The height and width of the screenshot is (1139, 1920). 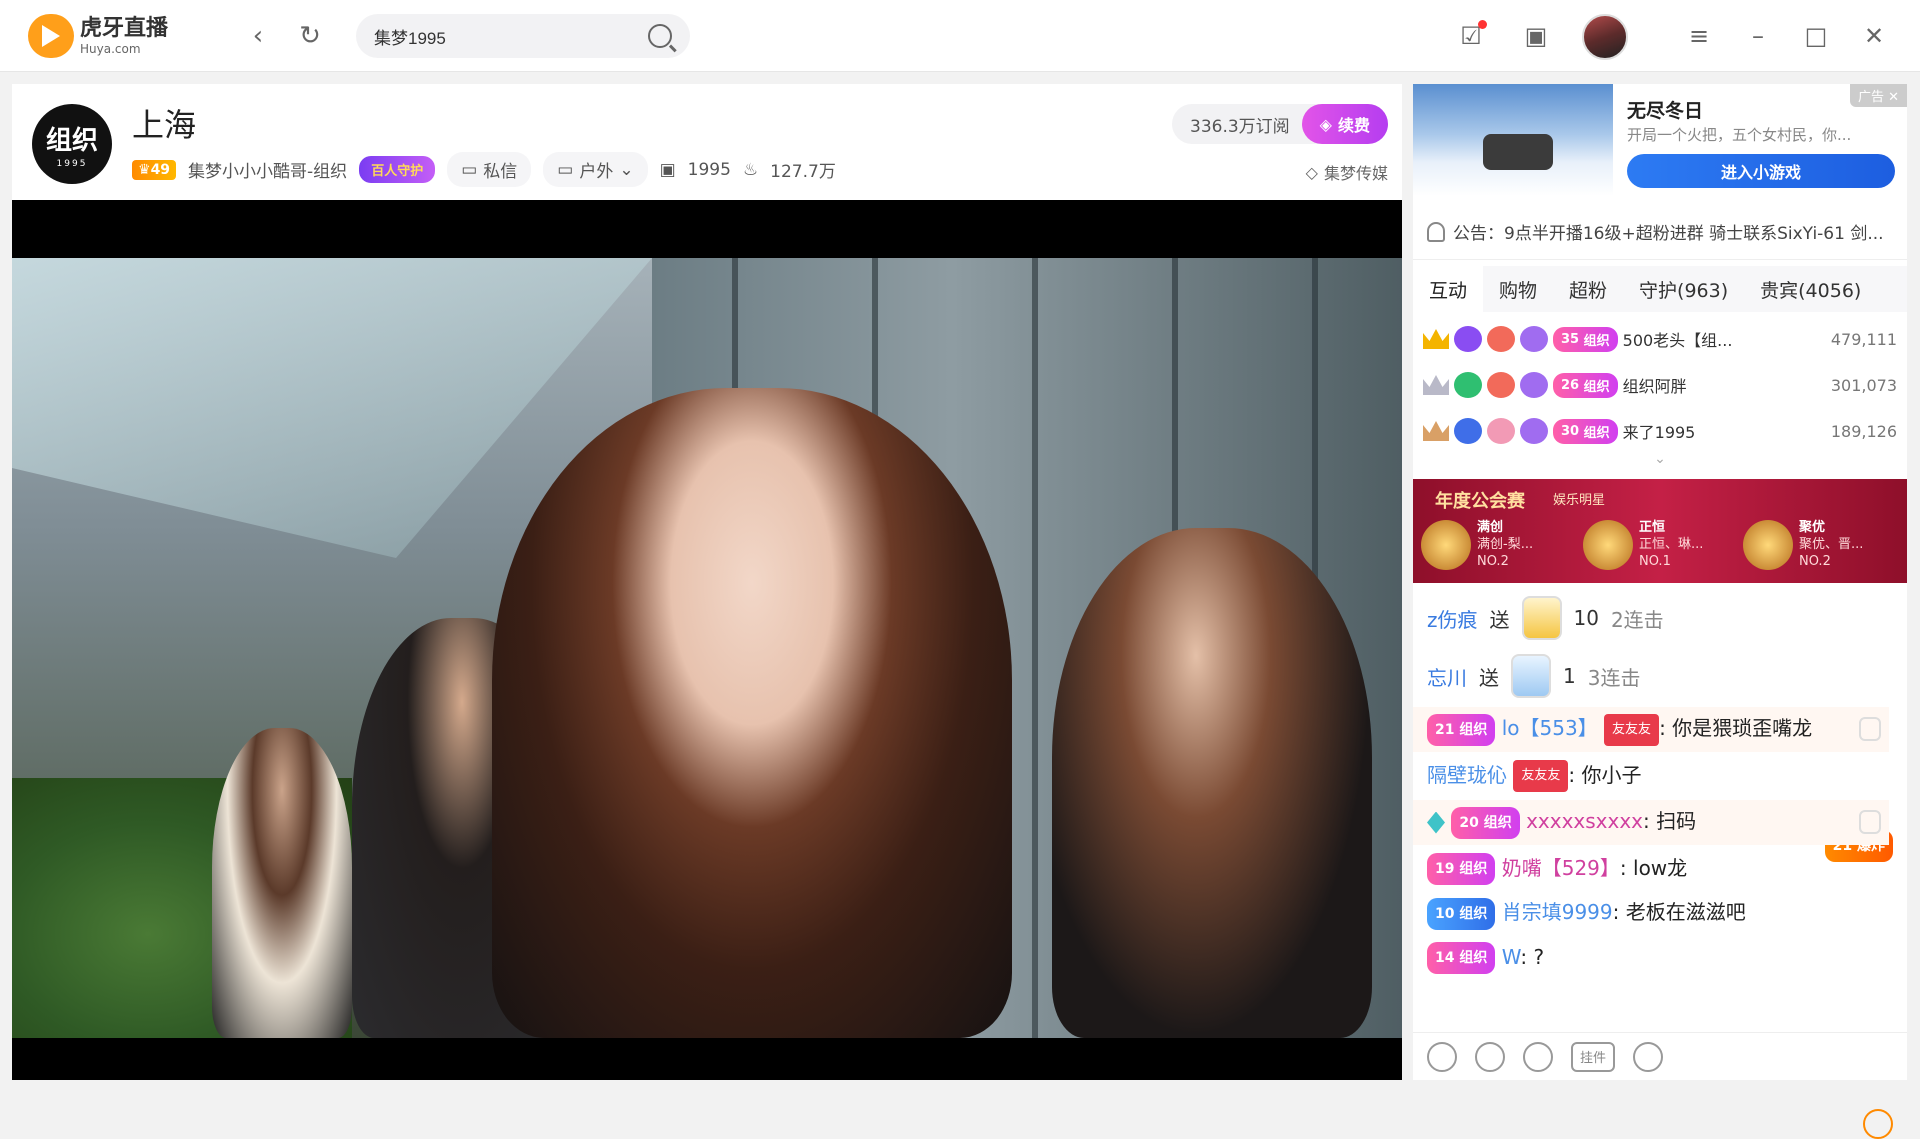 What do you see at coordinates (164, 125) in the screenshot?
I see `room-title: 上海` at bounding box center [164, 125].